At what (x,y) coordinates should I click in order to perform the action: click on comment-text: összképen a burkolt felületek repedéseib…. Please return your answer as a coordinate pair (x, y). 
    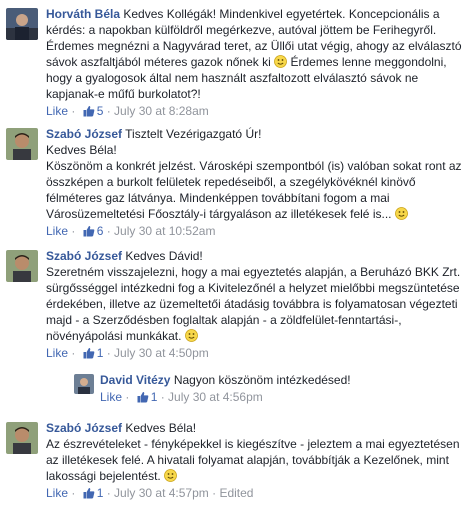
    Looking at the image, I should click on (231, 182).